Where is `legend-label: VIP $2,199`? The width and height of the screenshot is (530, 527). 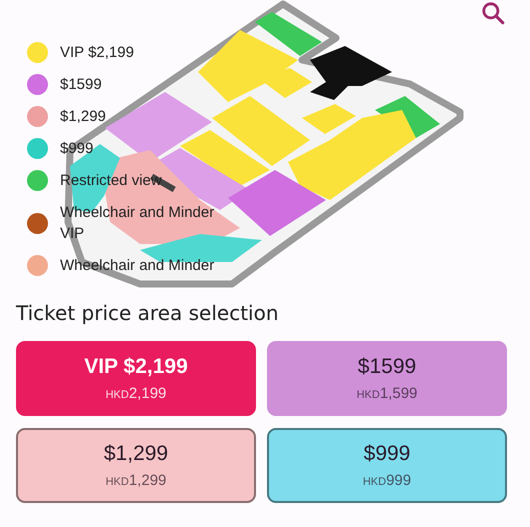
legend-label: VIP $2,199 is located at coordinates (97, 53).